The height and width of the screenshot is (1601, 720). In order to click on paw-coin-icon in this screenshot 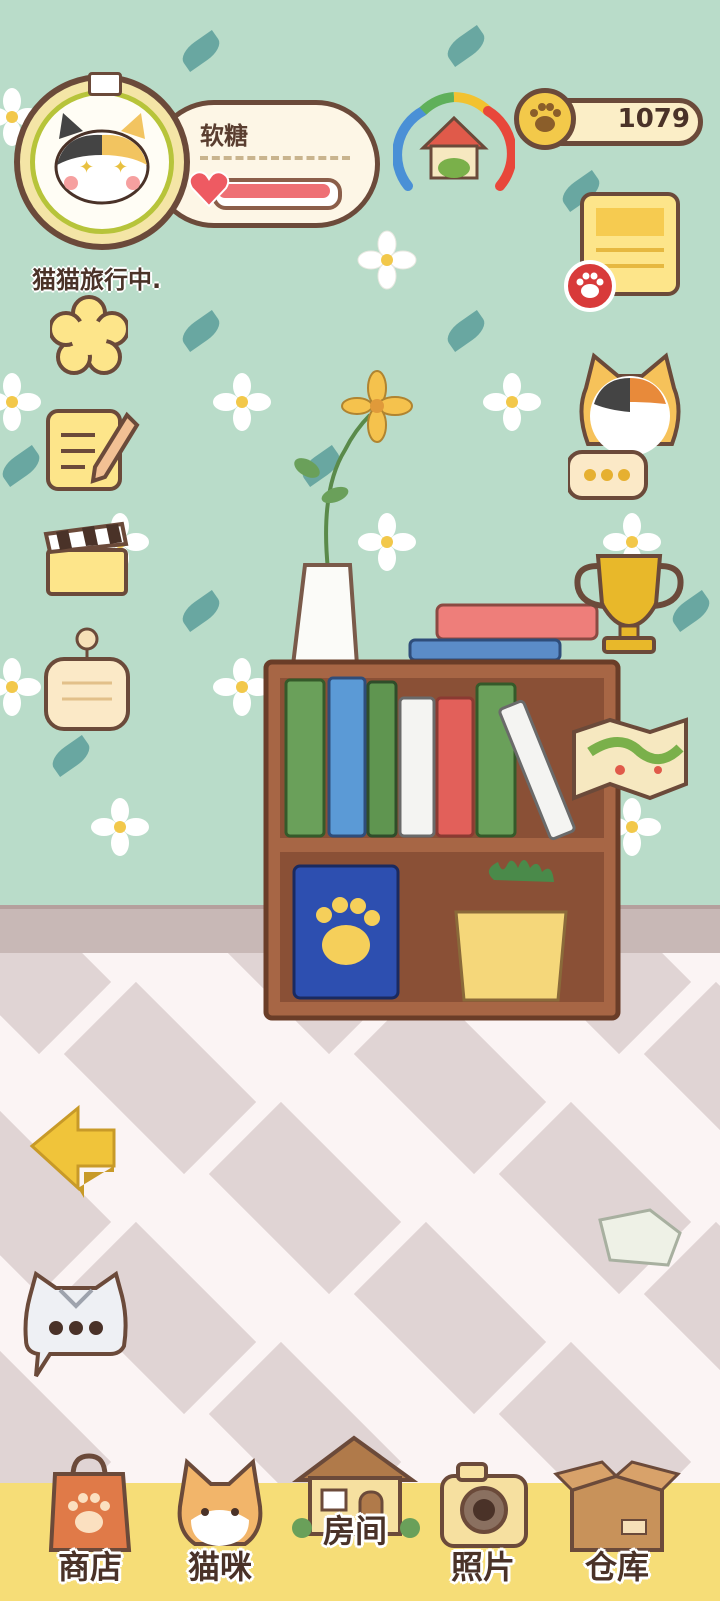, I will do `click(545, 119)`.